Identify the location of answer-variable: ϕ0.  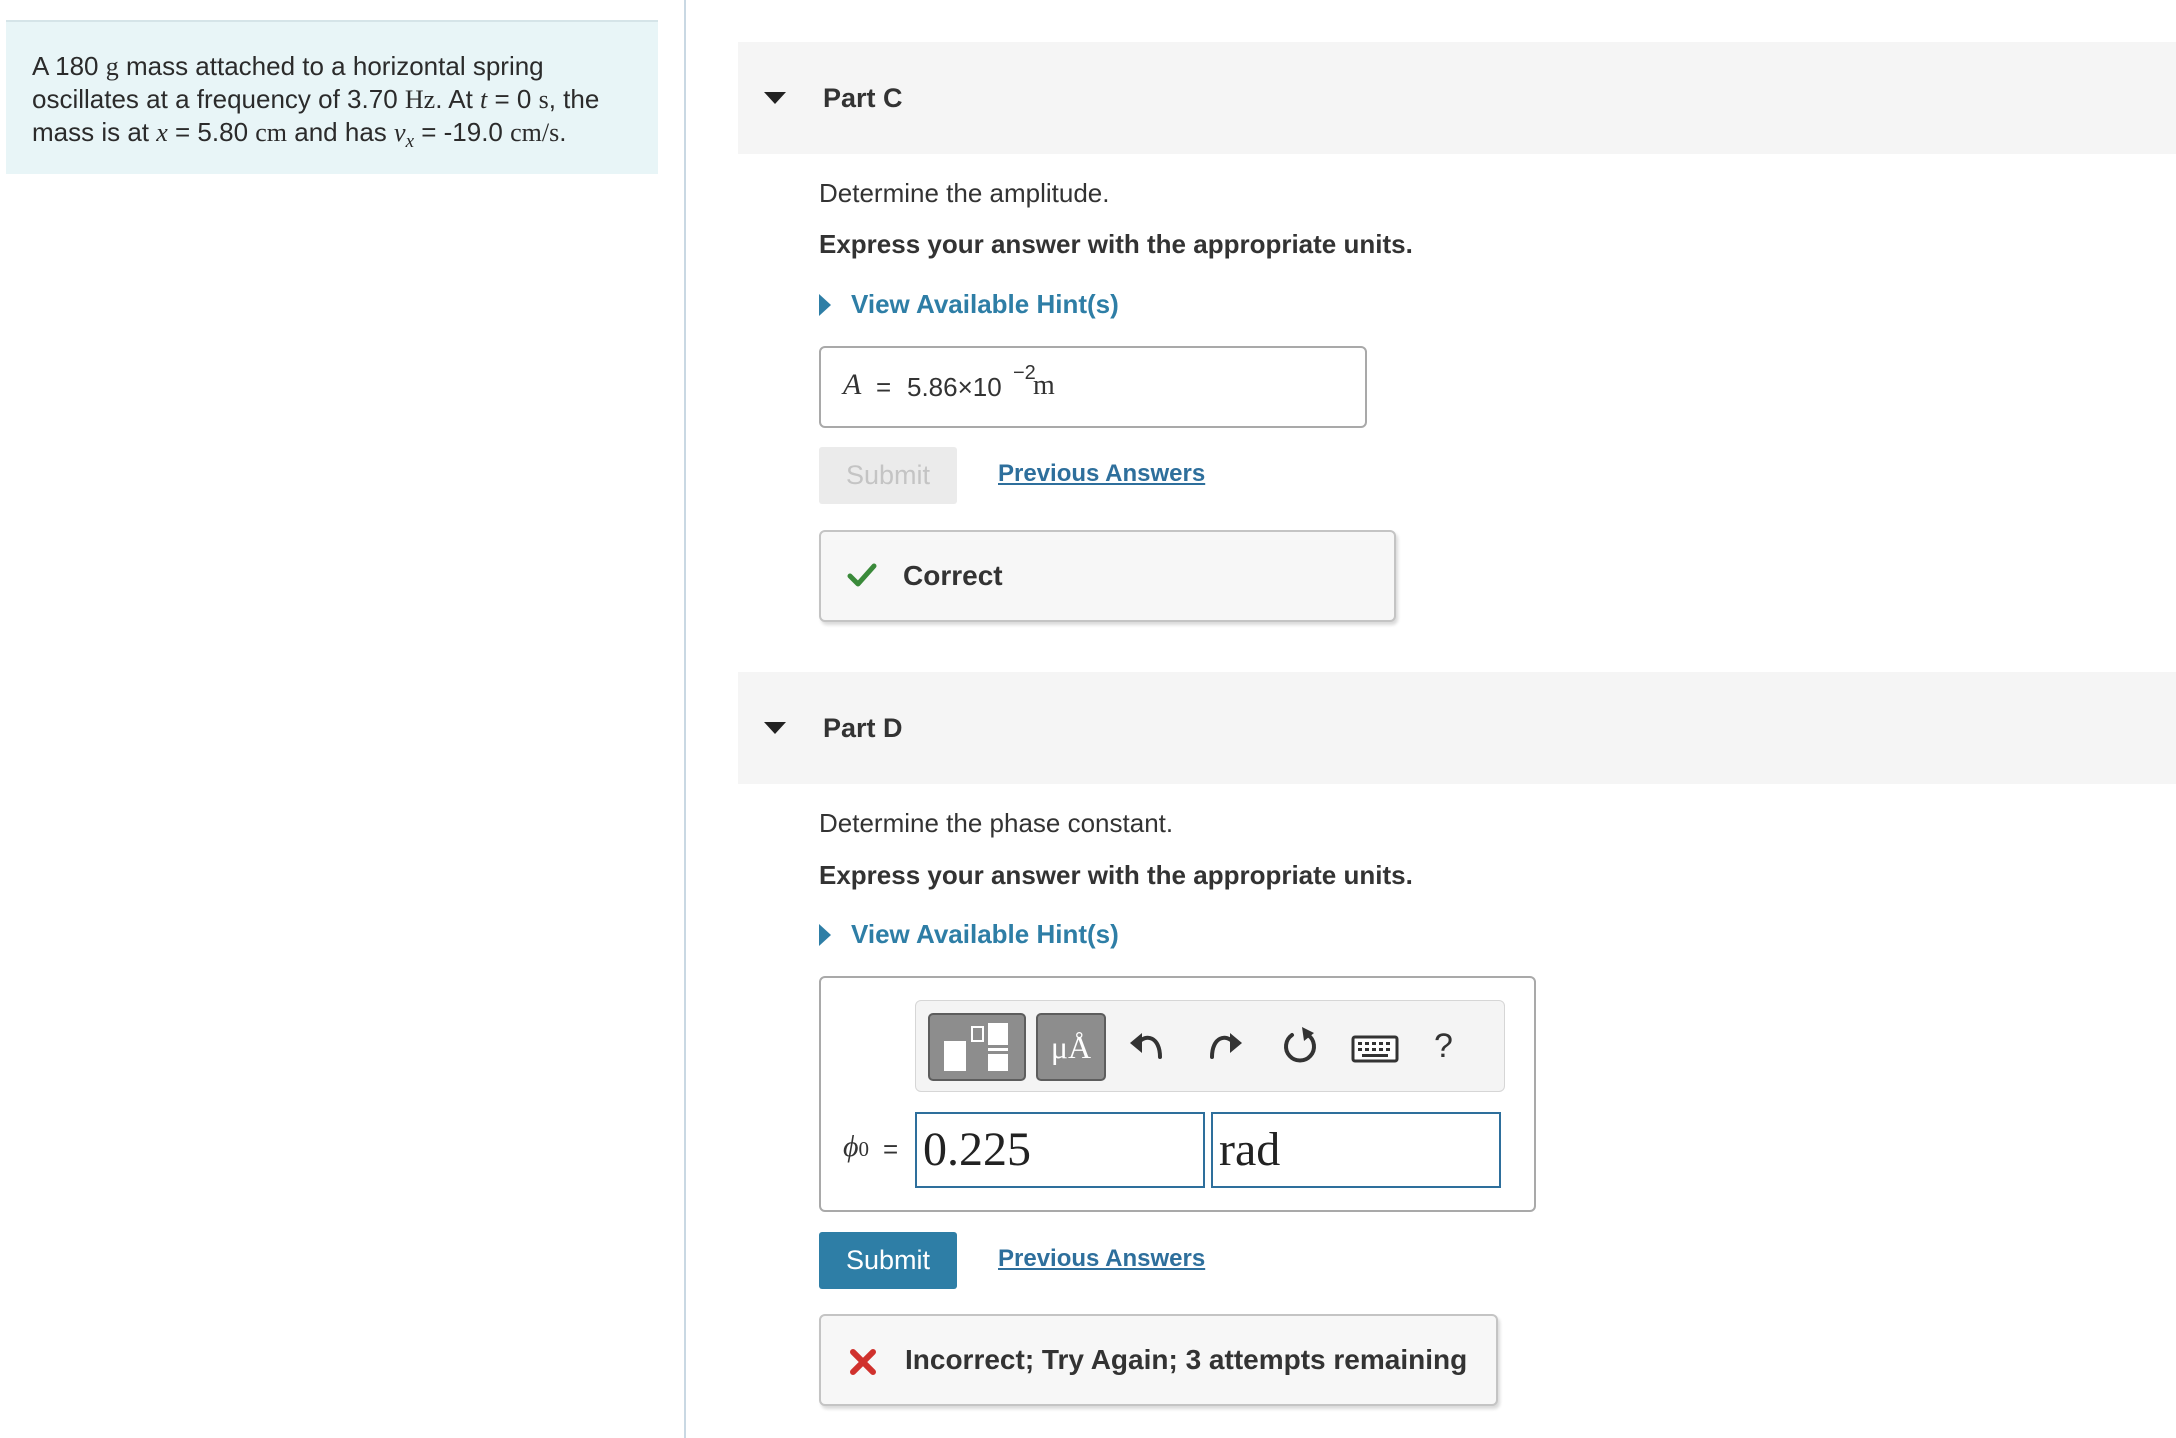
(856, 1147).